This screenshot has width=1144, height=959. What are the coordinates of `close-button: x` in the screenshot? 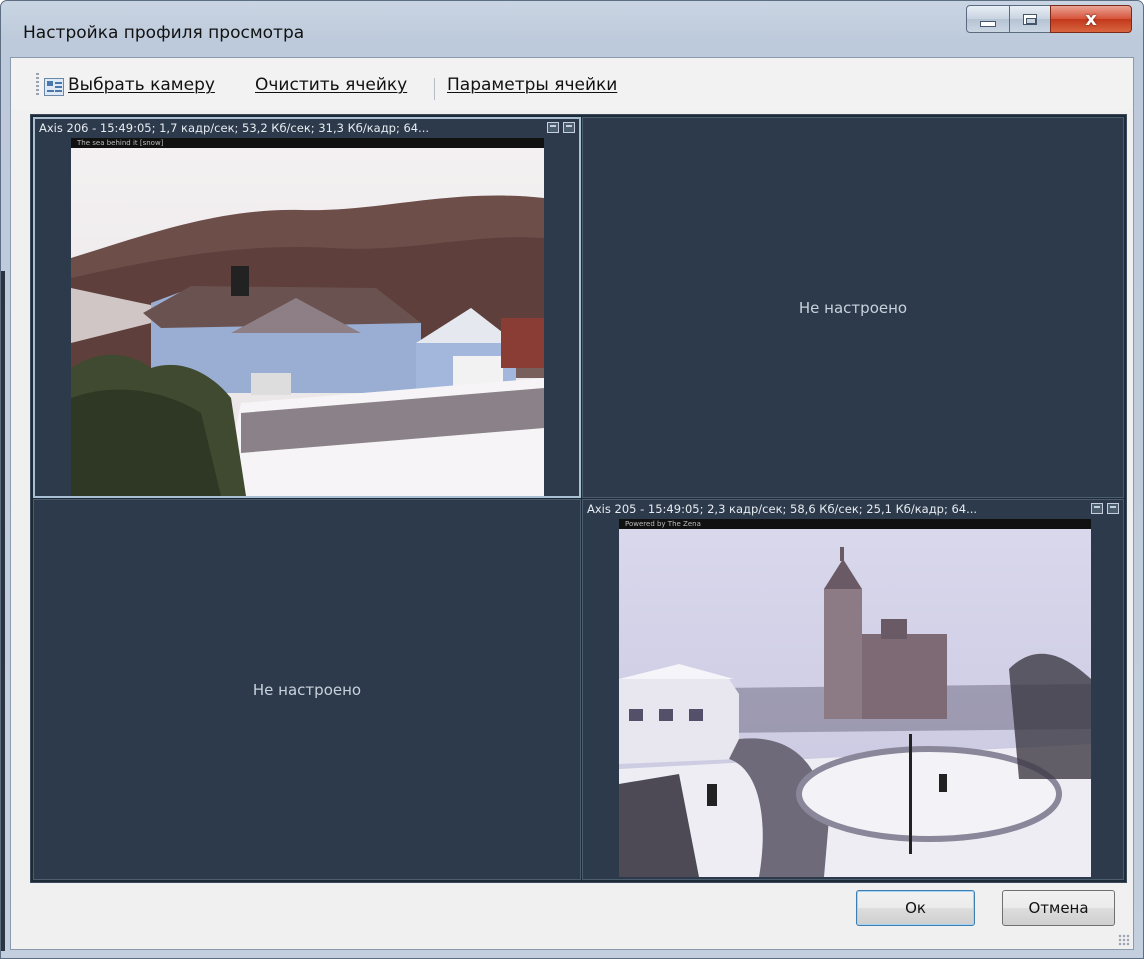 It's located at (1091, 19).